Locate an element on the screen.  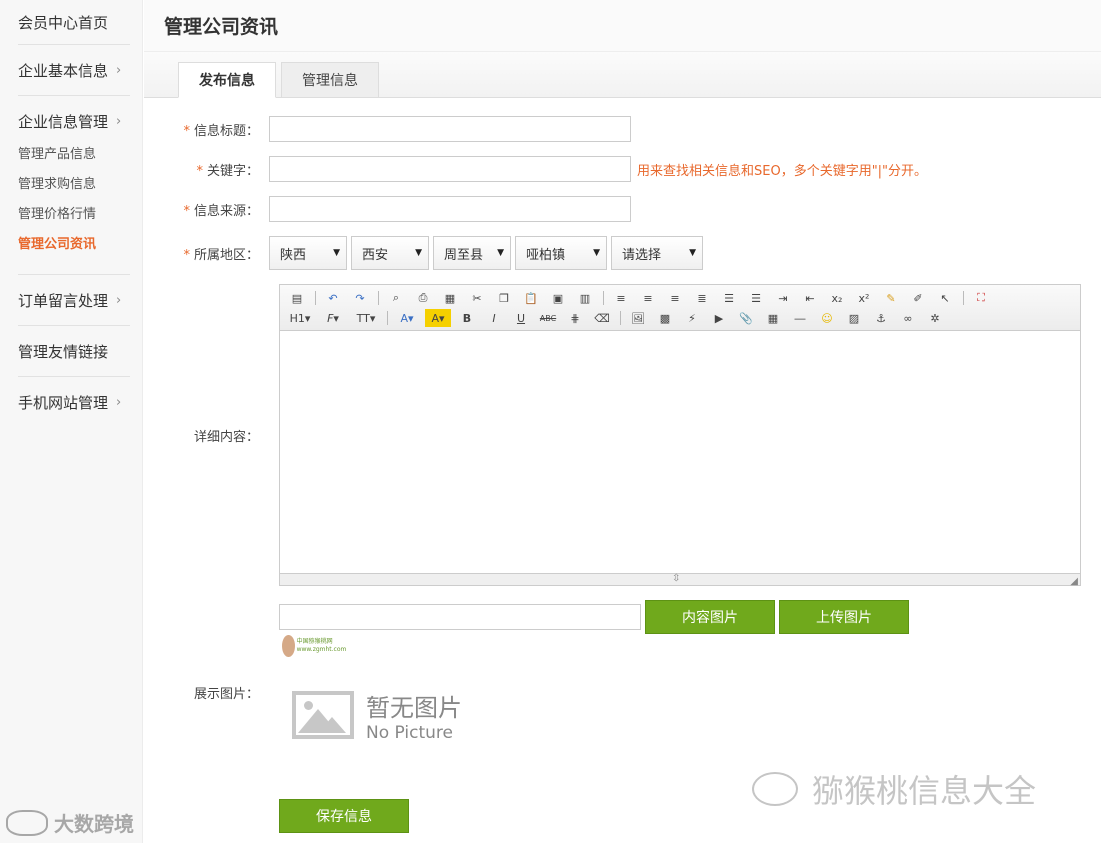
image-path-input is located at coordinates (460, 617).